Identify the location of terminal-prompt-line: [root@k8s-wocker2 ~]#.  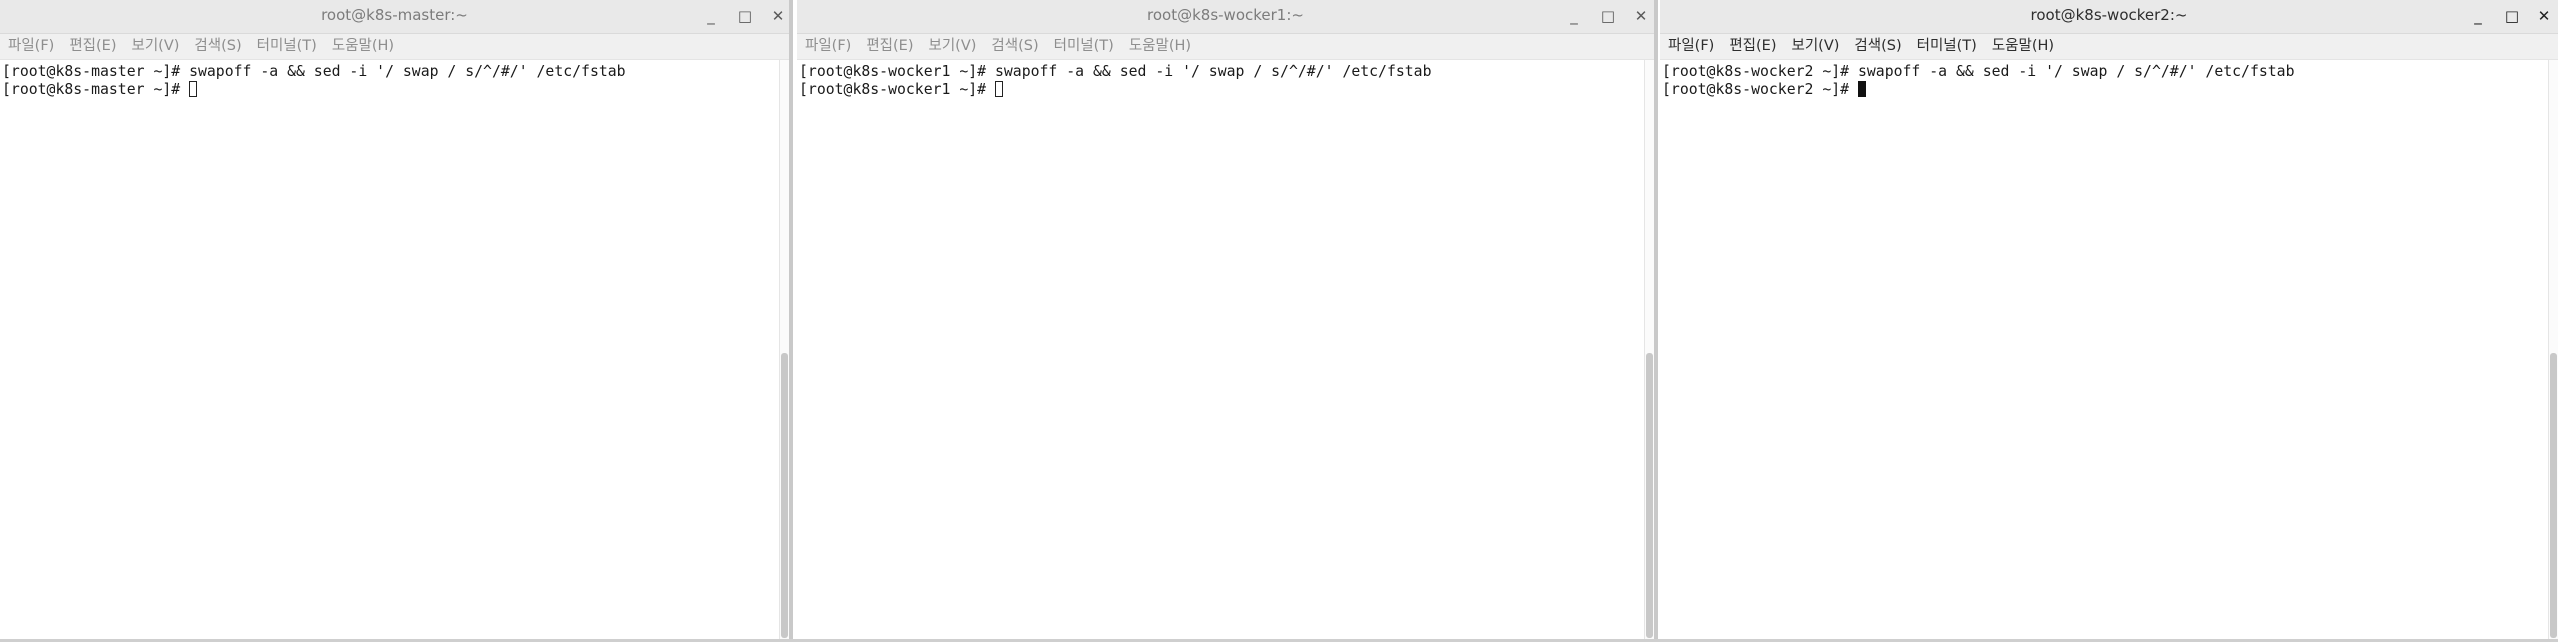
(2105, 90).